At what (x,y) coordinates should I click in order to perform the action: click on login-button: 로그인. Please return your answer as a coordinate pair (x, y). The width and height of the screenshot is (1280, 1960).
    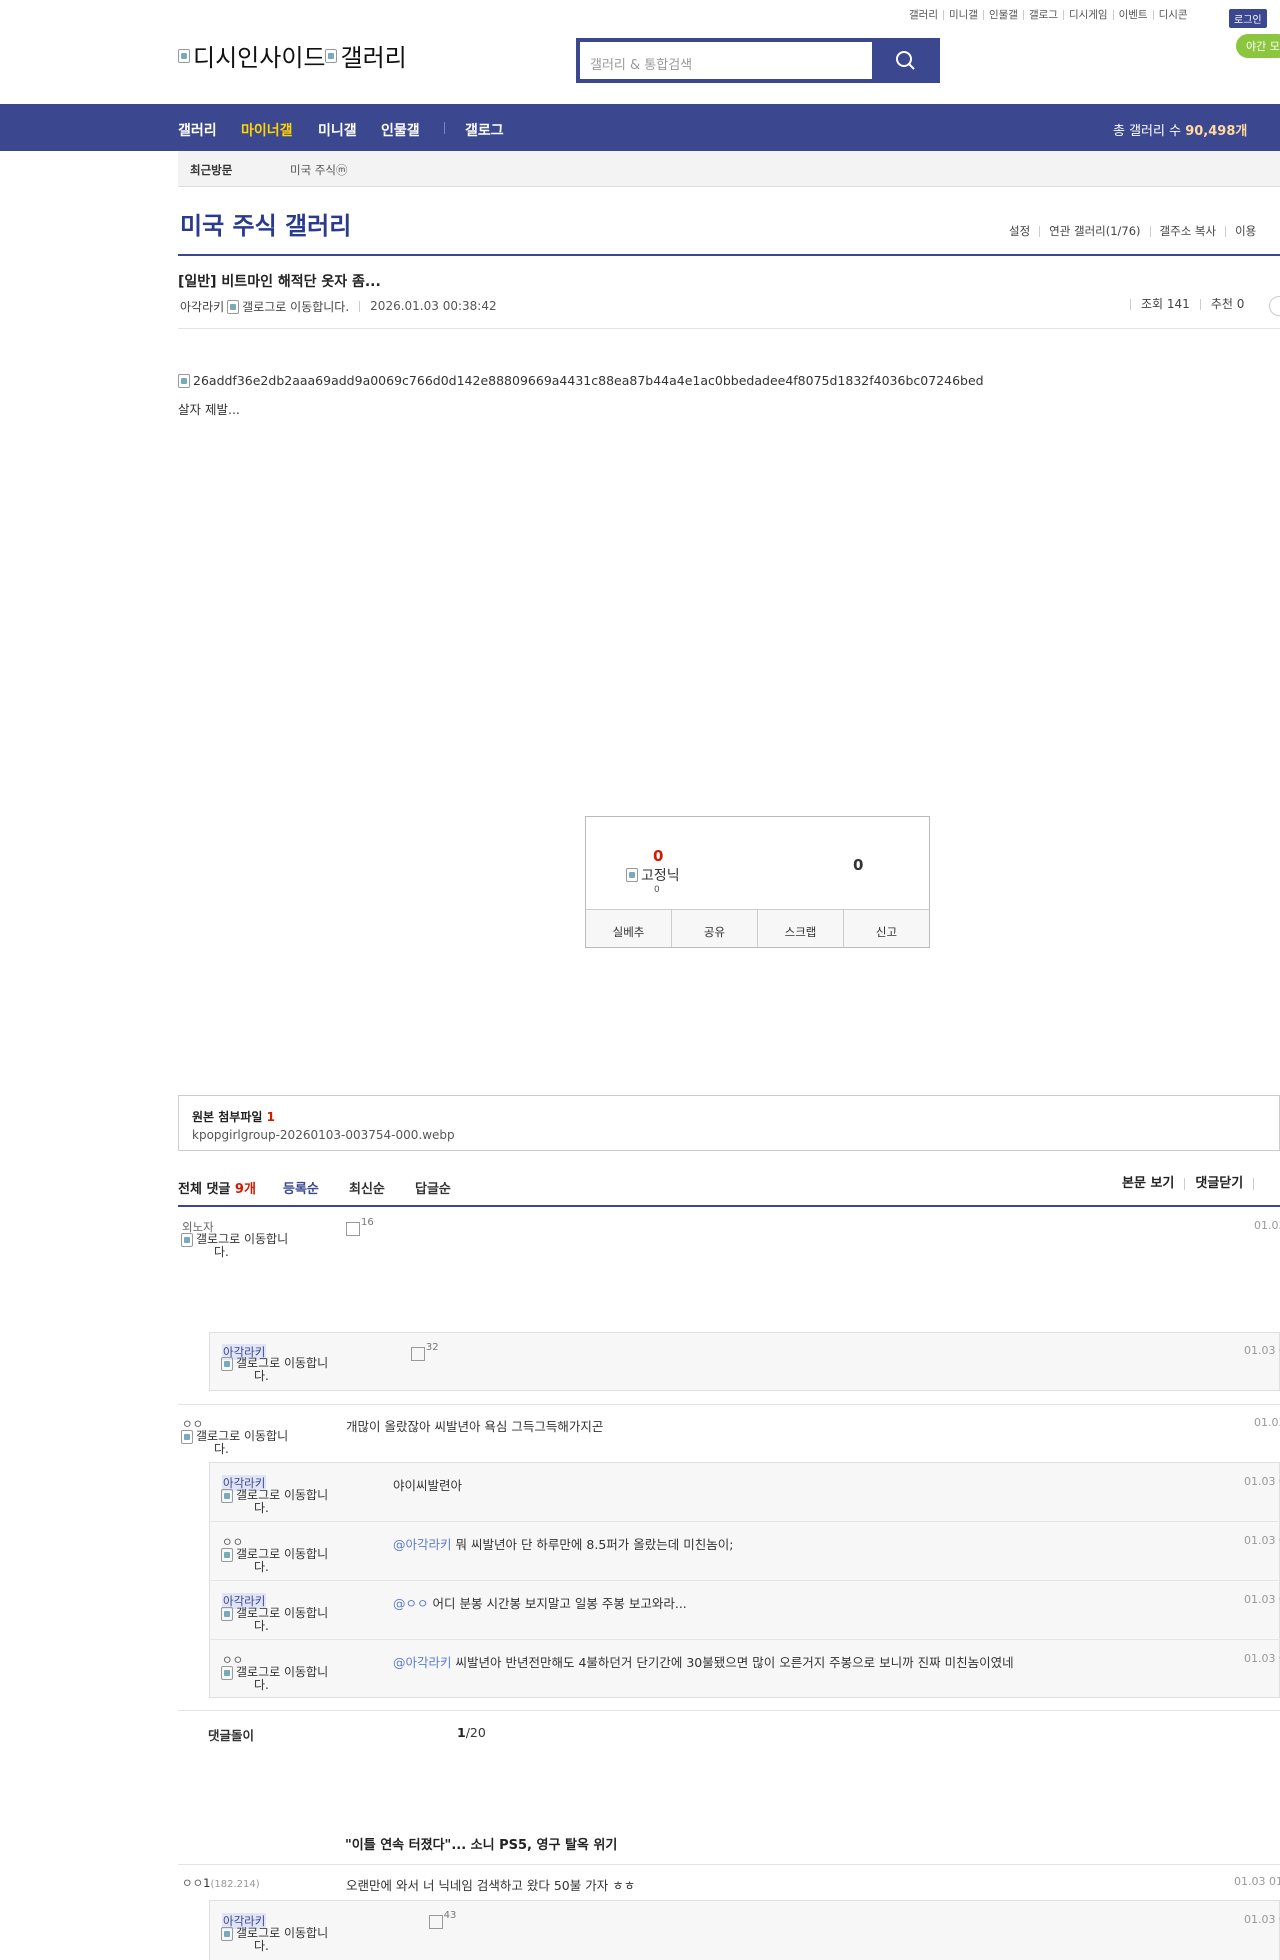
    Looking at the image, I should click on (1248, 18).